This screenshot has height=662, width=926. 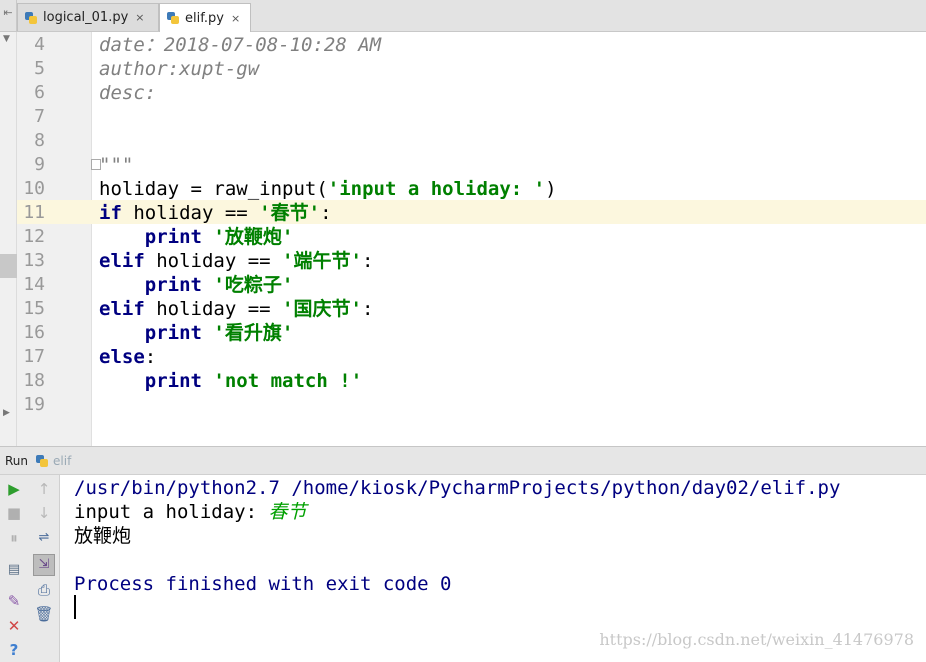 What do you see at coordinates (44, 489) in the screenshot?
I see `up-arrow-icon: ↑` at bounding box center [44, 489].